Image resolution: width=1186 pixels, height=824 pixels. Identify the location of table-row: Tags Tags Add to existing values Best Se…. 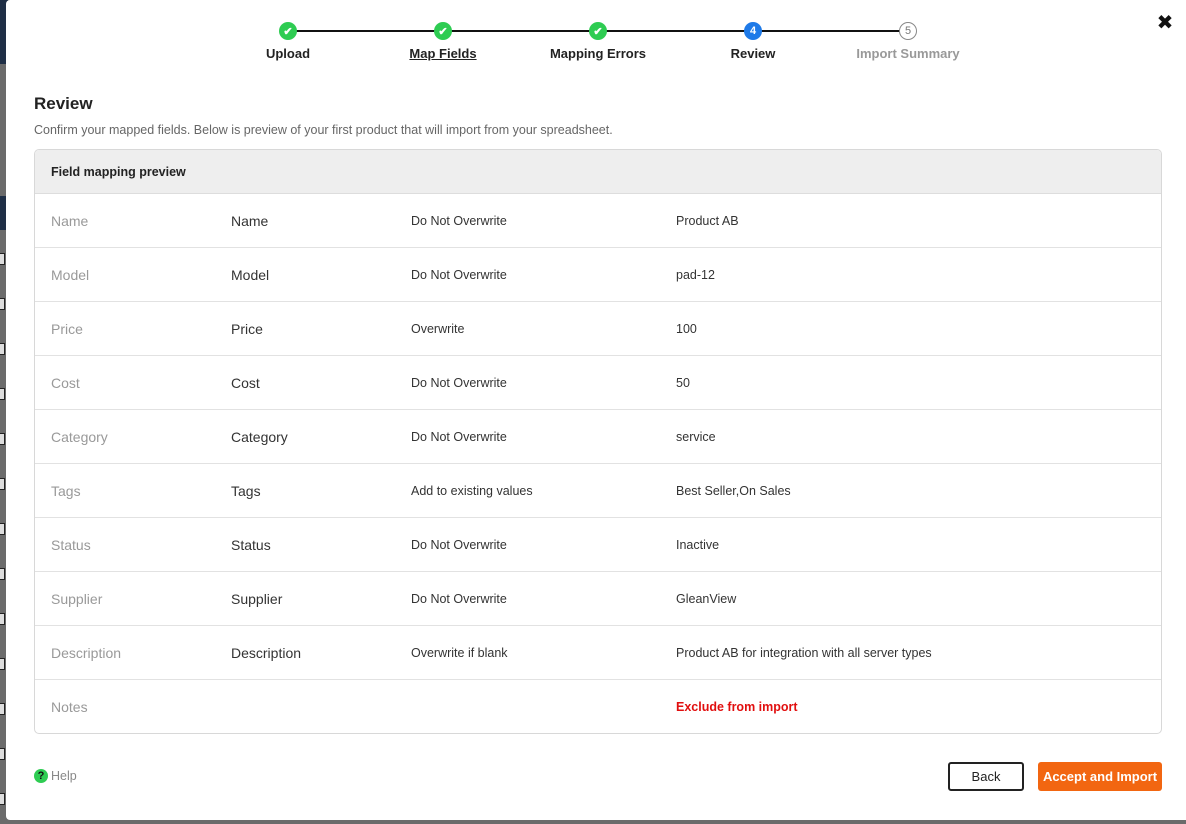
(598, 491).